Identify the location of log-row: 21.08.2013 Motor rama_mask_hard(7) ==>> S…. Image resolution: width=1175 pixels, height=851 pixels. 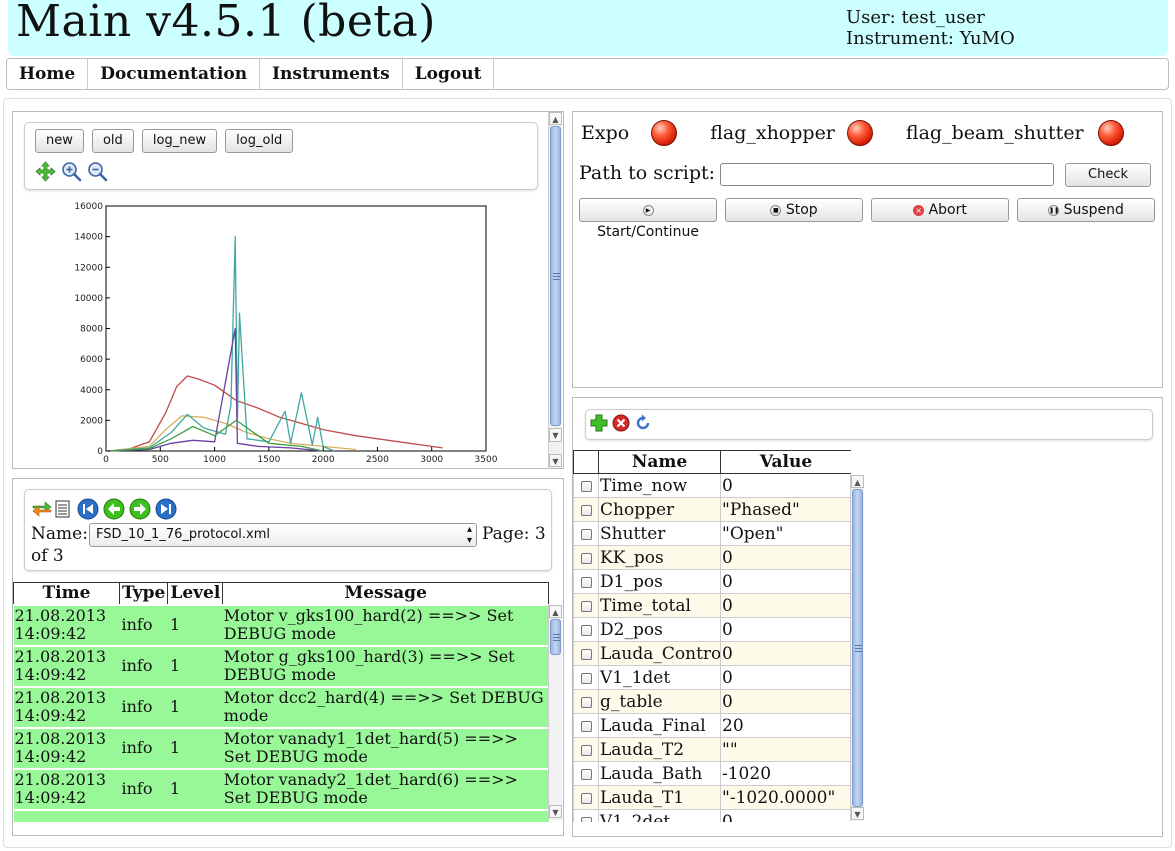
(281, 815).